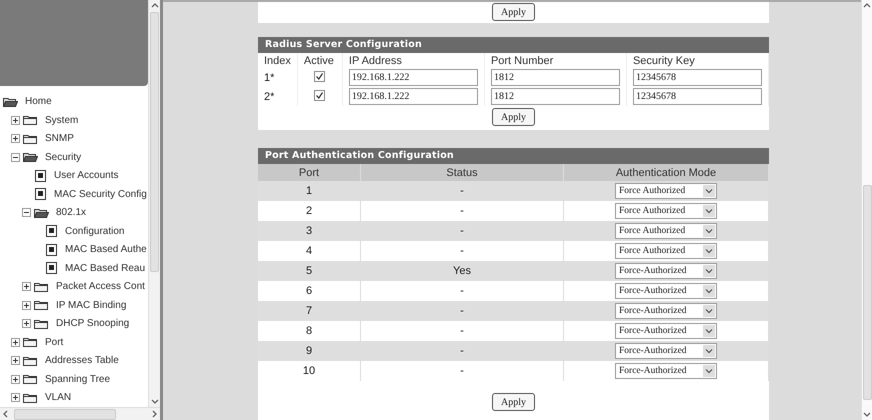 The image size is (872, 420). What do you see at coordinates (93, 324) in the screenshot?
I see `tree-item: DHCP Snooping` at bounding box center [93, 324].